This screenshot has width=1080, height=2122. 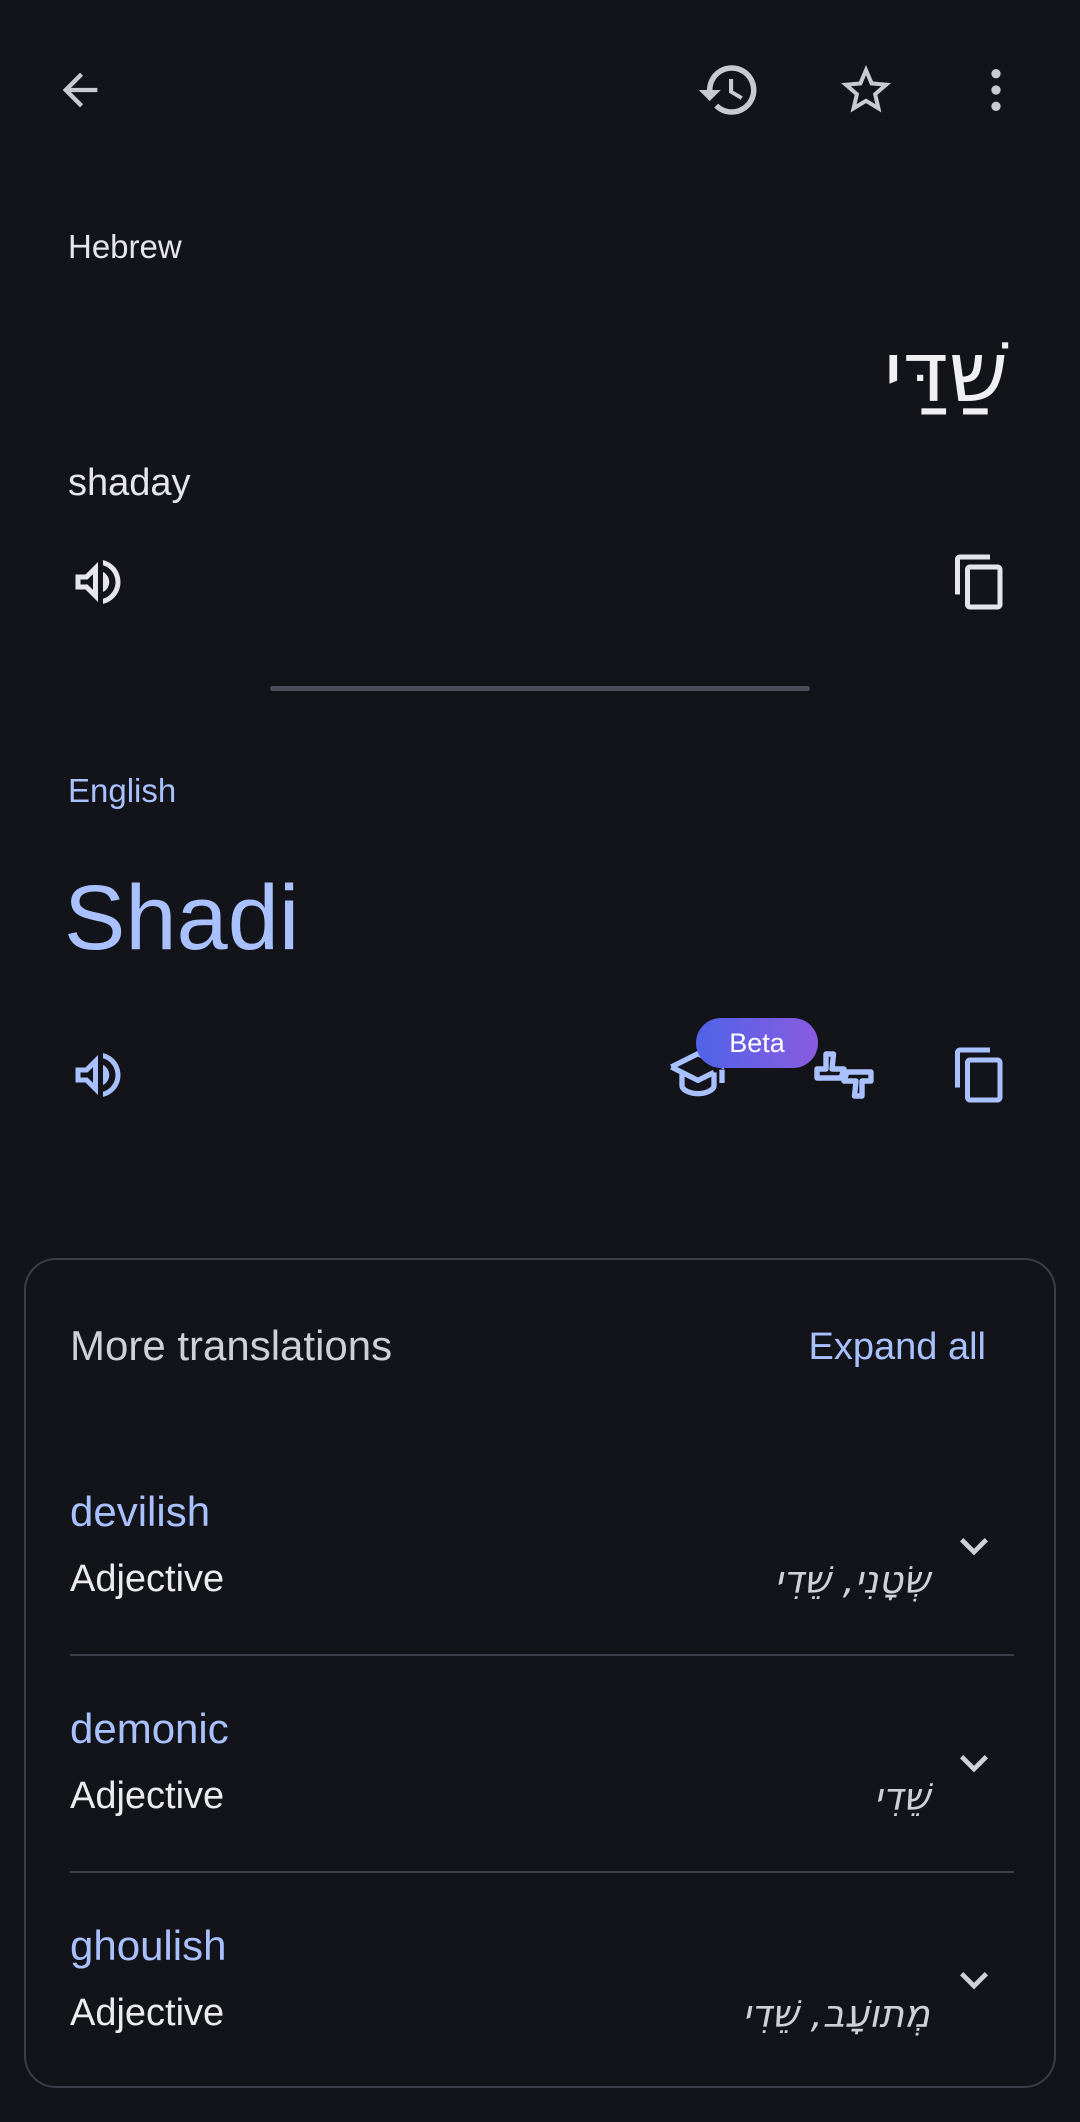 I want to click on source-transliteration: shaday, so click(x=129, y=483).